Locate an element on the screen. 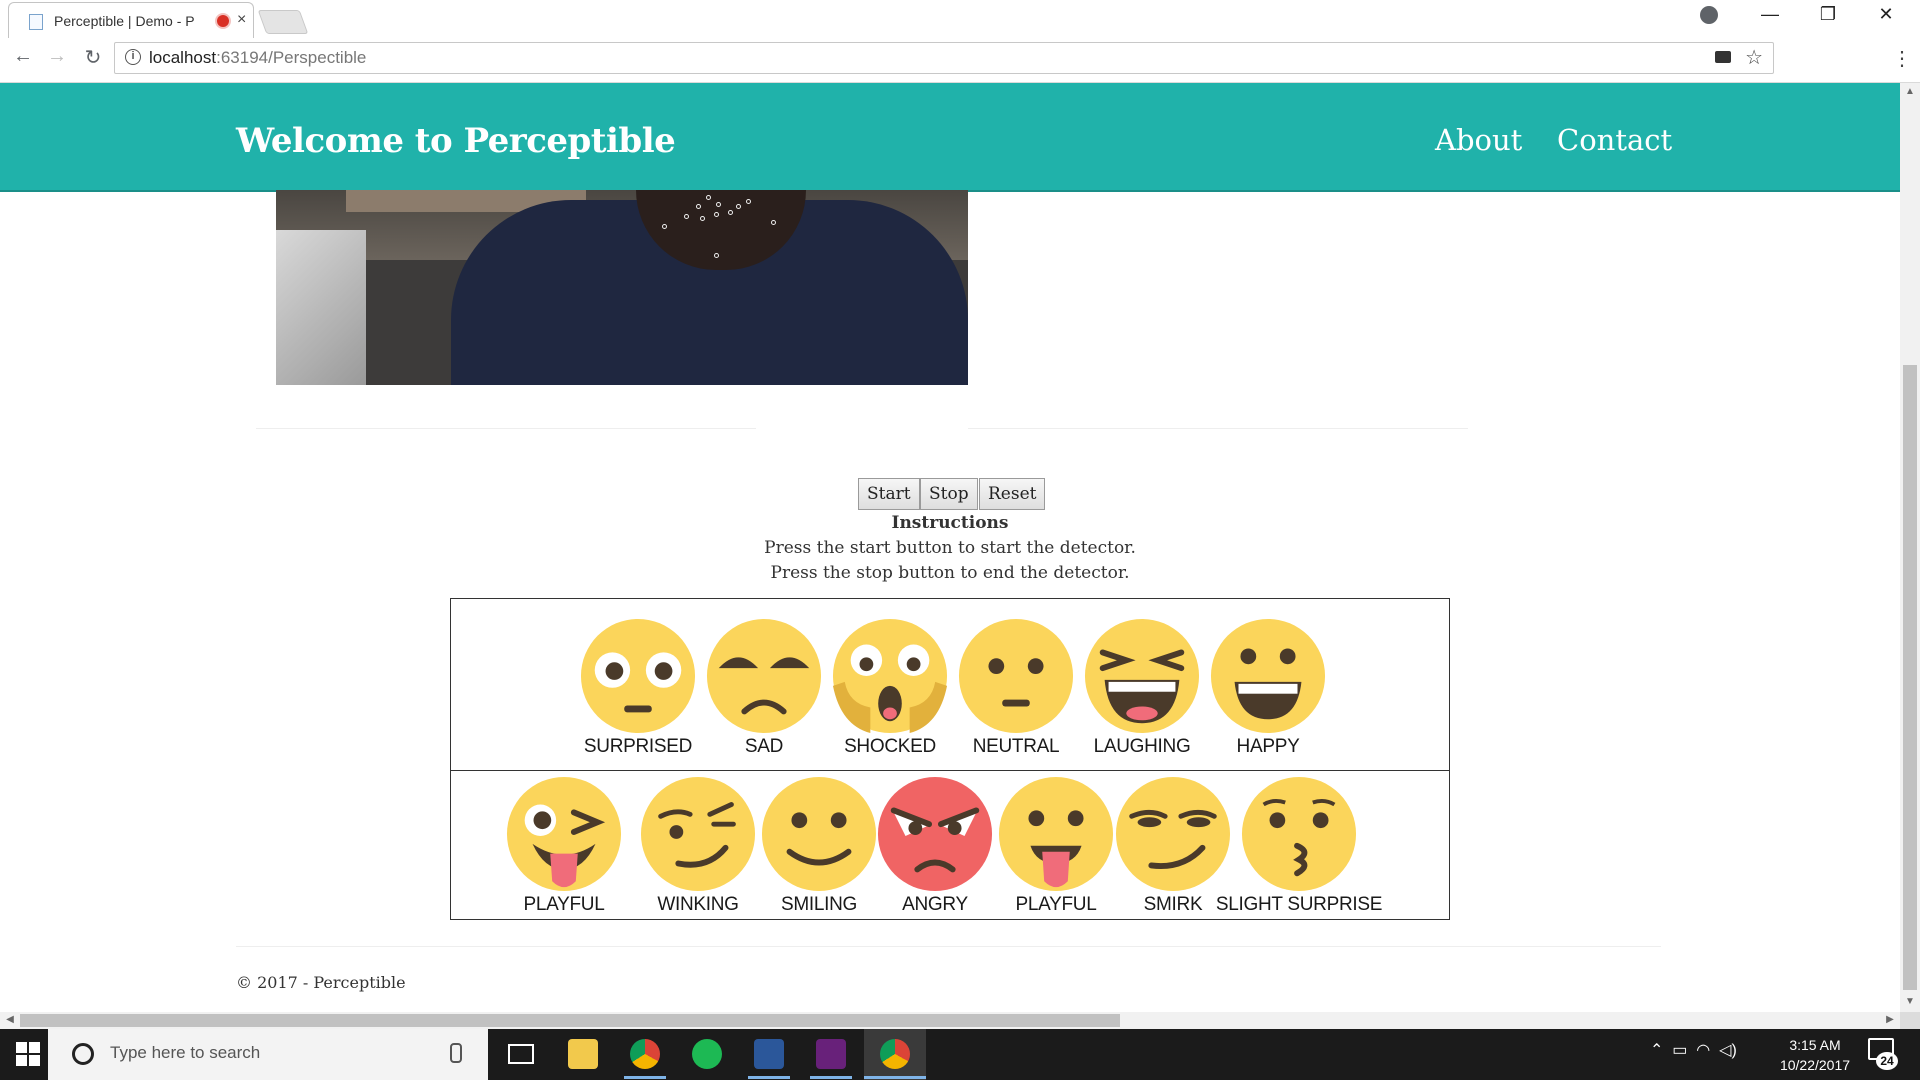 Image resolution: width=1920 pixels, height=1080 pixels. emoji-slight-surprise-icon is located at coordinates (1299, 834).